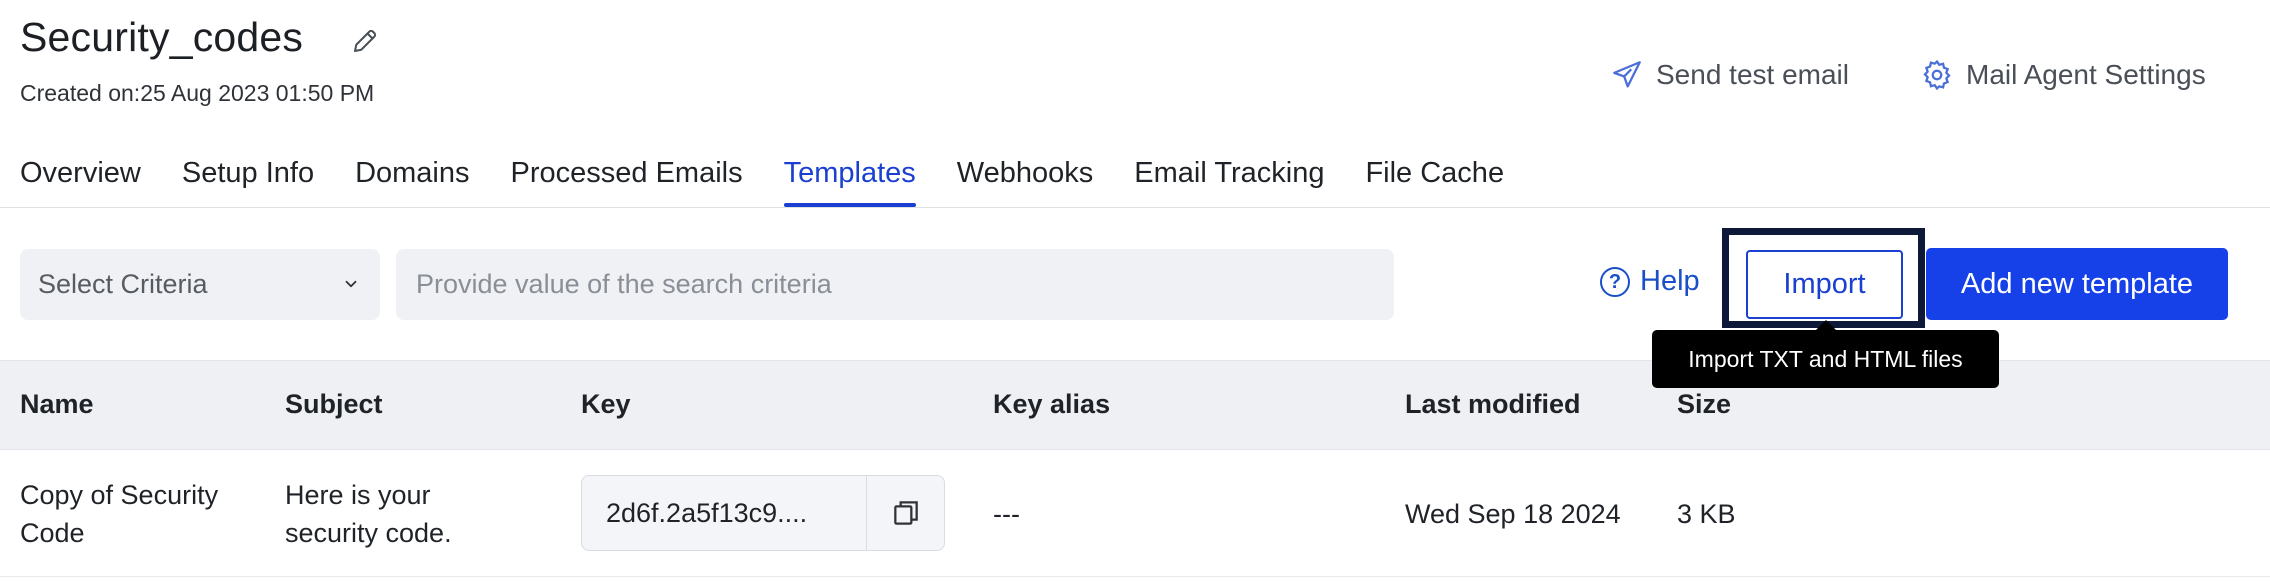  I want to click on help-link: ? Help, so click(1650, 281).